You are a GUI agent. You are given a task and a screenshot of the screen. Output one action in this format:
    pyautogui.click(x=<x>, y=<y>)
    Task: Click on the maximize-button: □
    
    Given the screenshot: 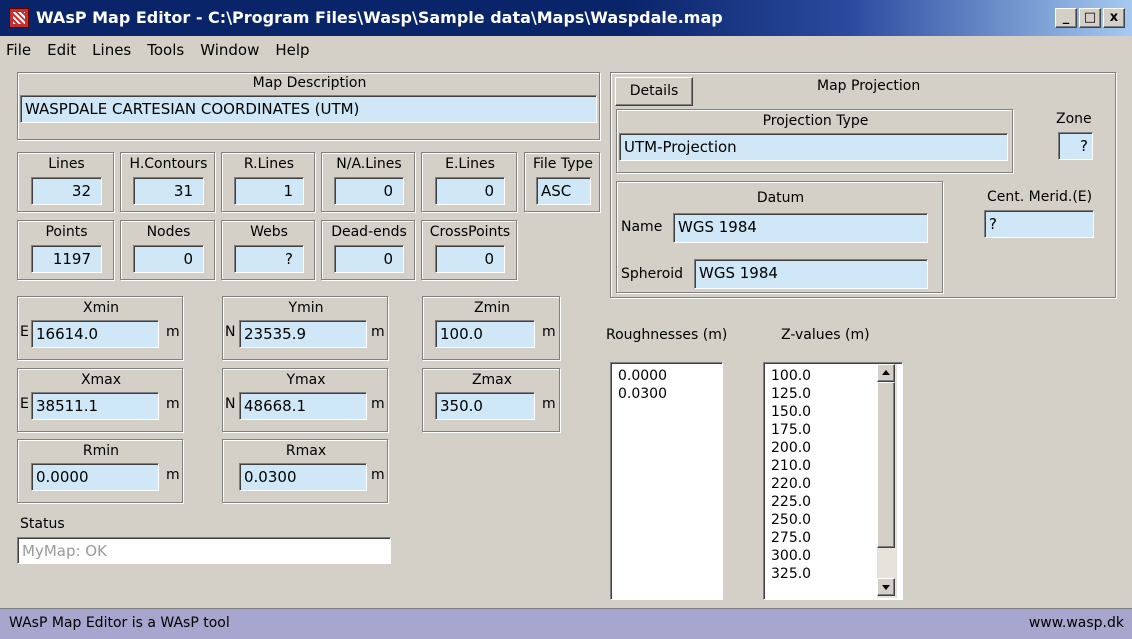 What is the action you would take?
    pyautogui.click(x=1090, y=18)
    